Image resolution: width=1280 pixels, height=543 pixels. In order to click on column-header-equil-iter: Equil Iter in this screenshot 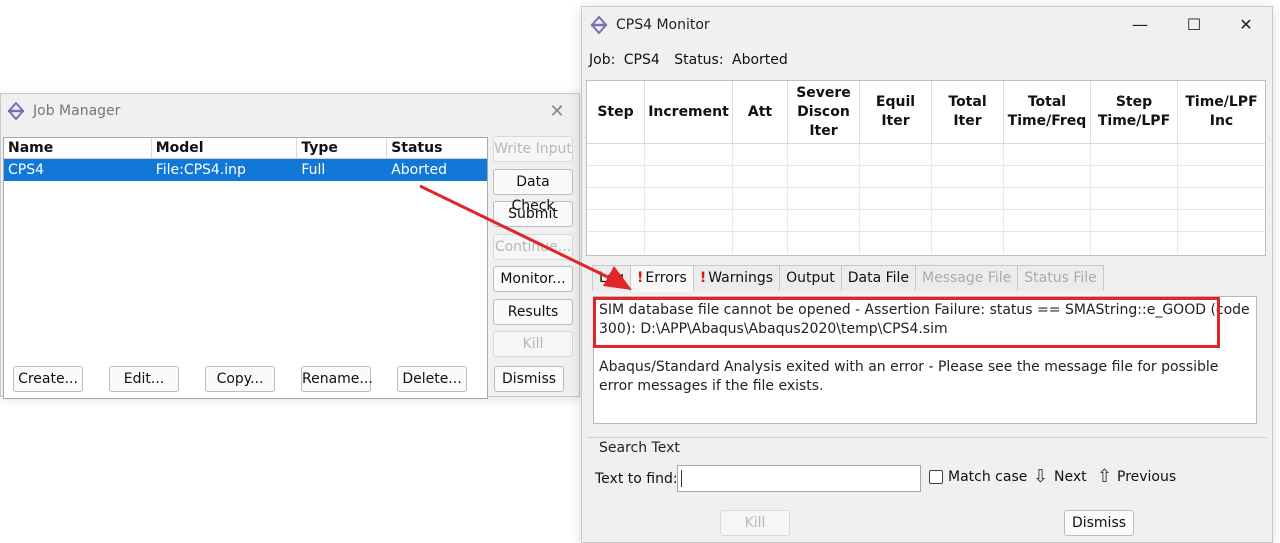, I will do `click(896, 112)`.